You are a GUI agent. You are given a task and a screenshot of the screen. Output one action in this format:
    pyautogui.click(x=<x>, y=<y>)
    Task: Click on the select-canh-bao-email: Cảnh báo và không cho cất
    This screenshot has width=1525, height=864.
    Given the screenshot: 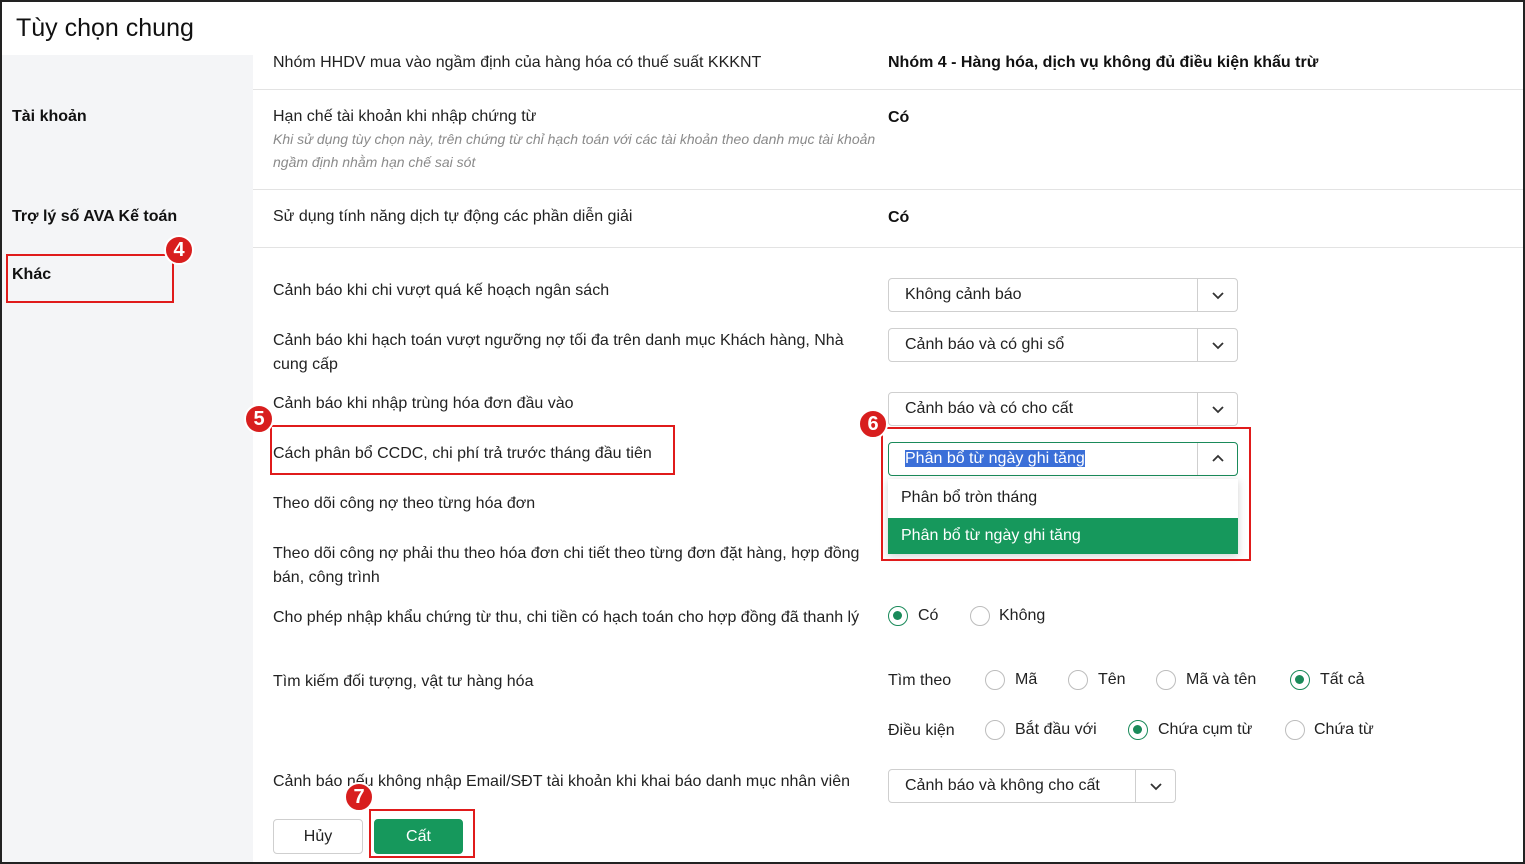 What is the action you would take?
    pyautogui.click(x=1032, y=786)
    